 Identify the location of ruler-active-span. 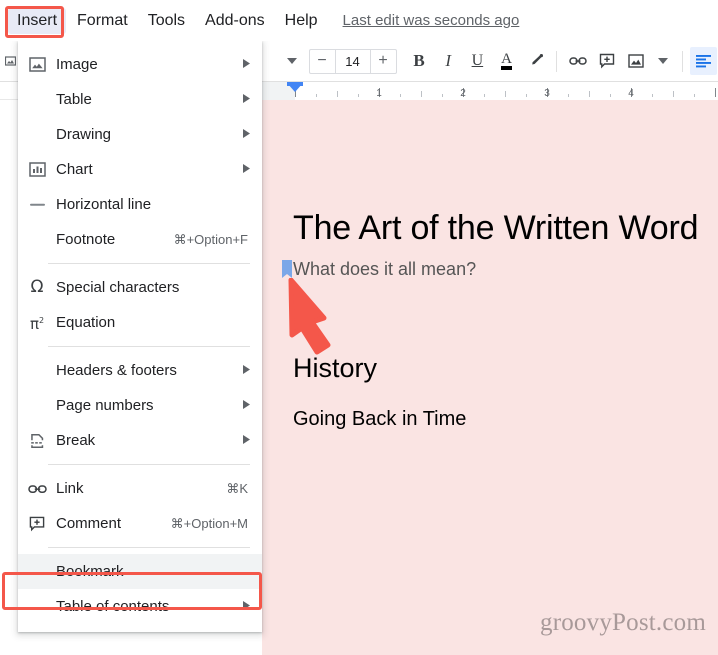
(506, 91).